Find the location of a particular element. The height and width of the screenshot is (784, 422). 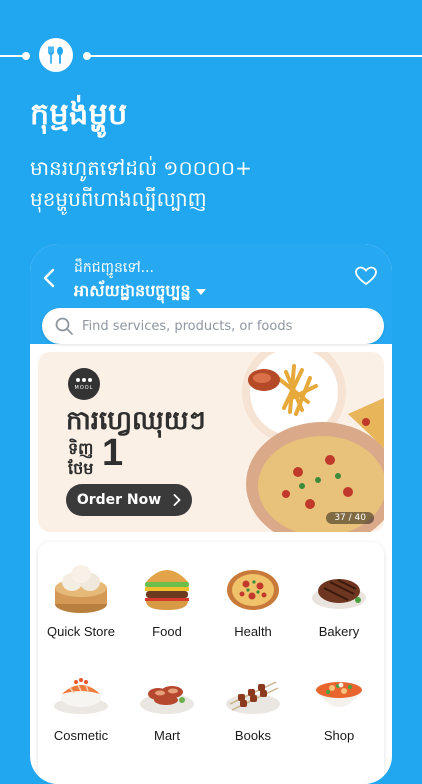

search-input: Find services, products, or foods is located at coordinates (213, 326).